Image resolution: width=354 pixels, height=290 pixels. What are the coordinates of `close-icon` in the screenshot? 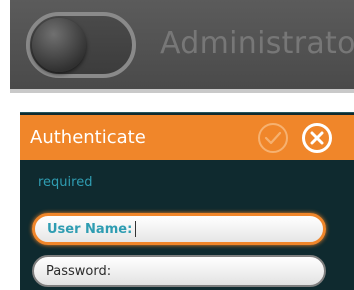 It's located at (317, 138).